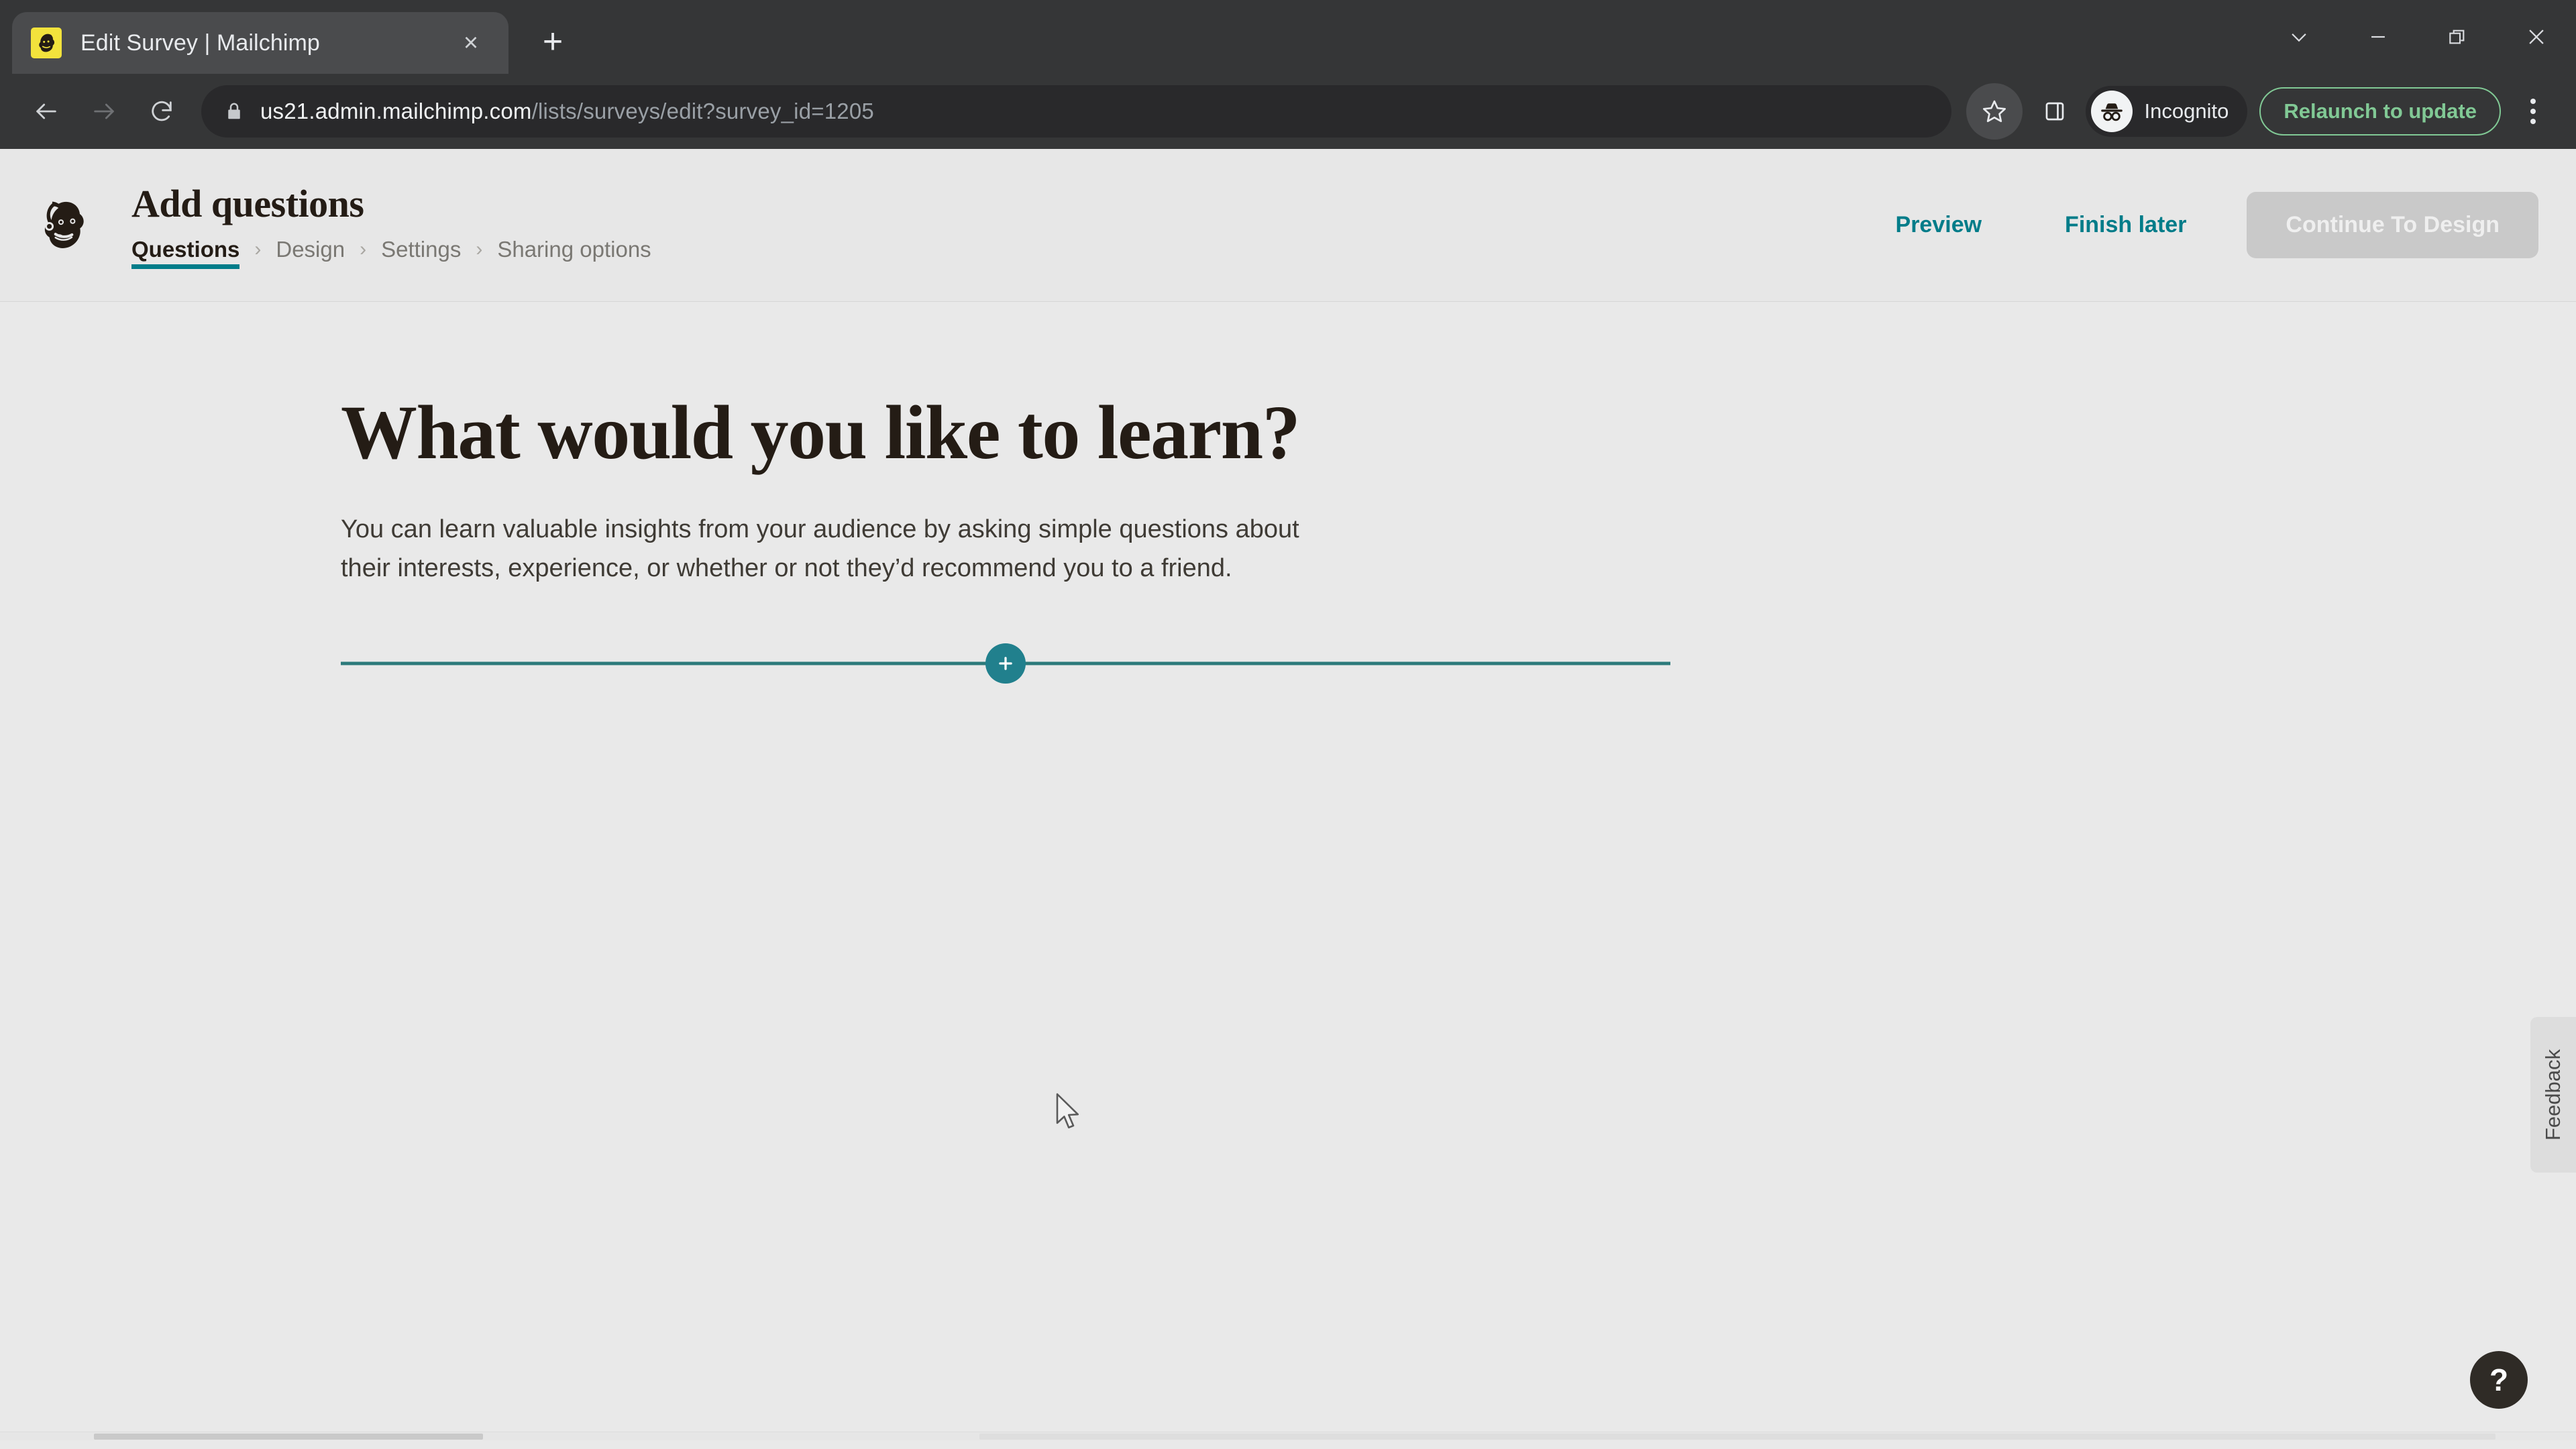 This screenshot has width=2576, height=1449. Describe the element at coordinates (2299, 37) in the screenshot. I see `tab-search-chevron-down-icon` at that location.